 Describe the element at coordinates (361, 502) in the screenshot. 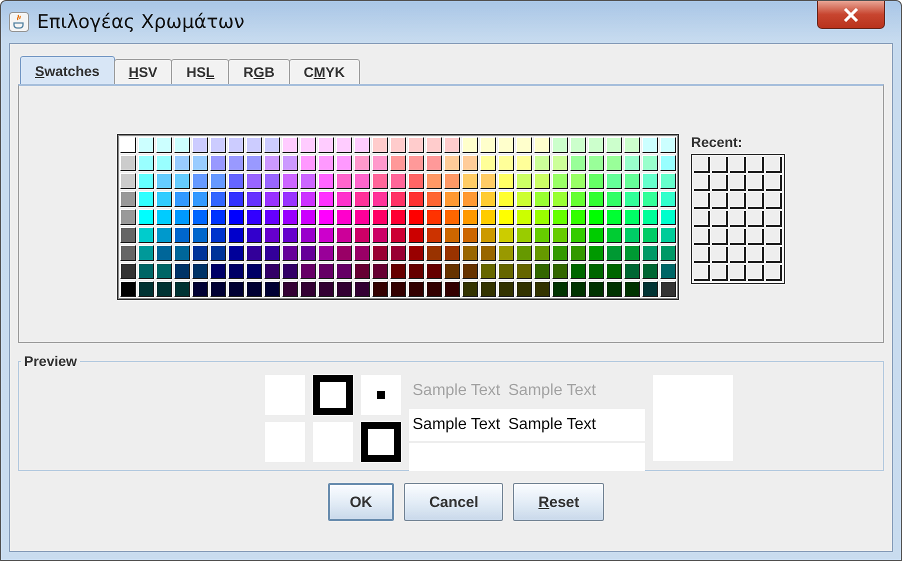

I see `dialog-button: OK` at that location.